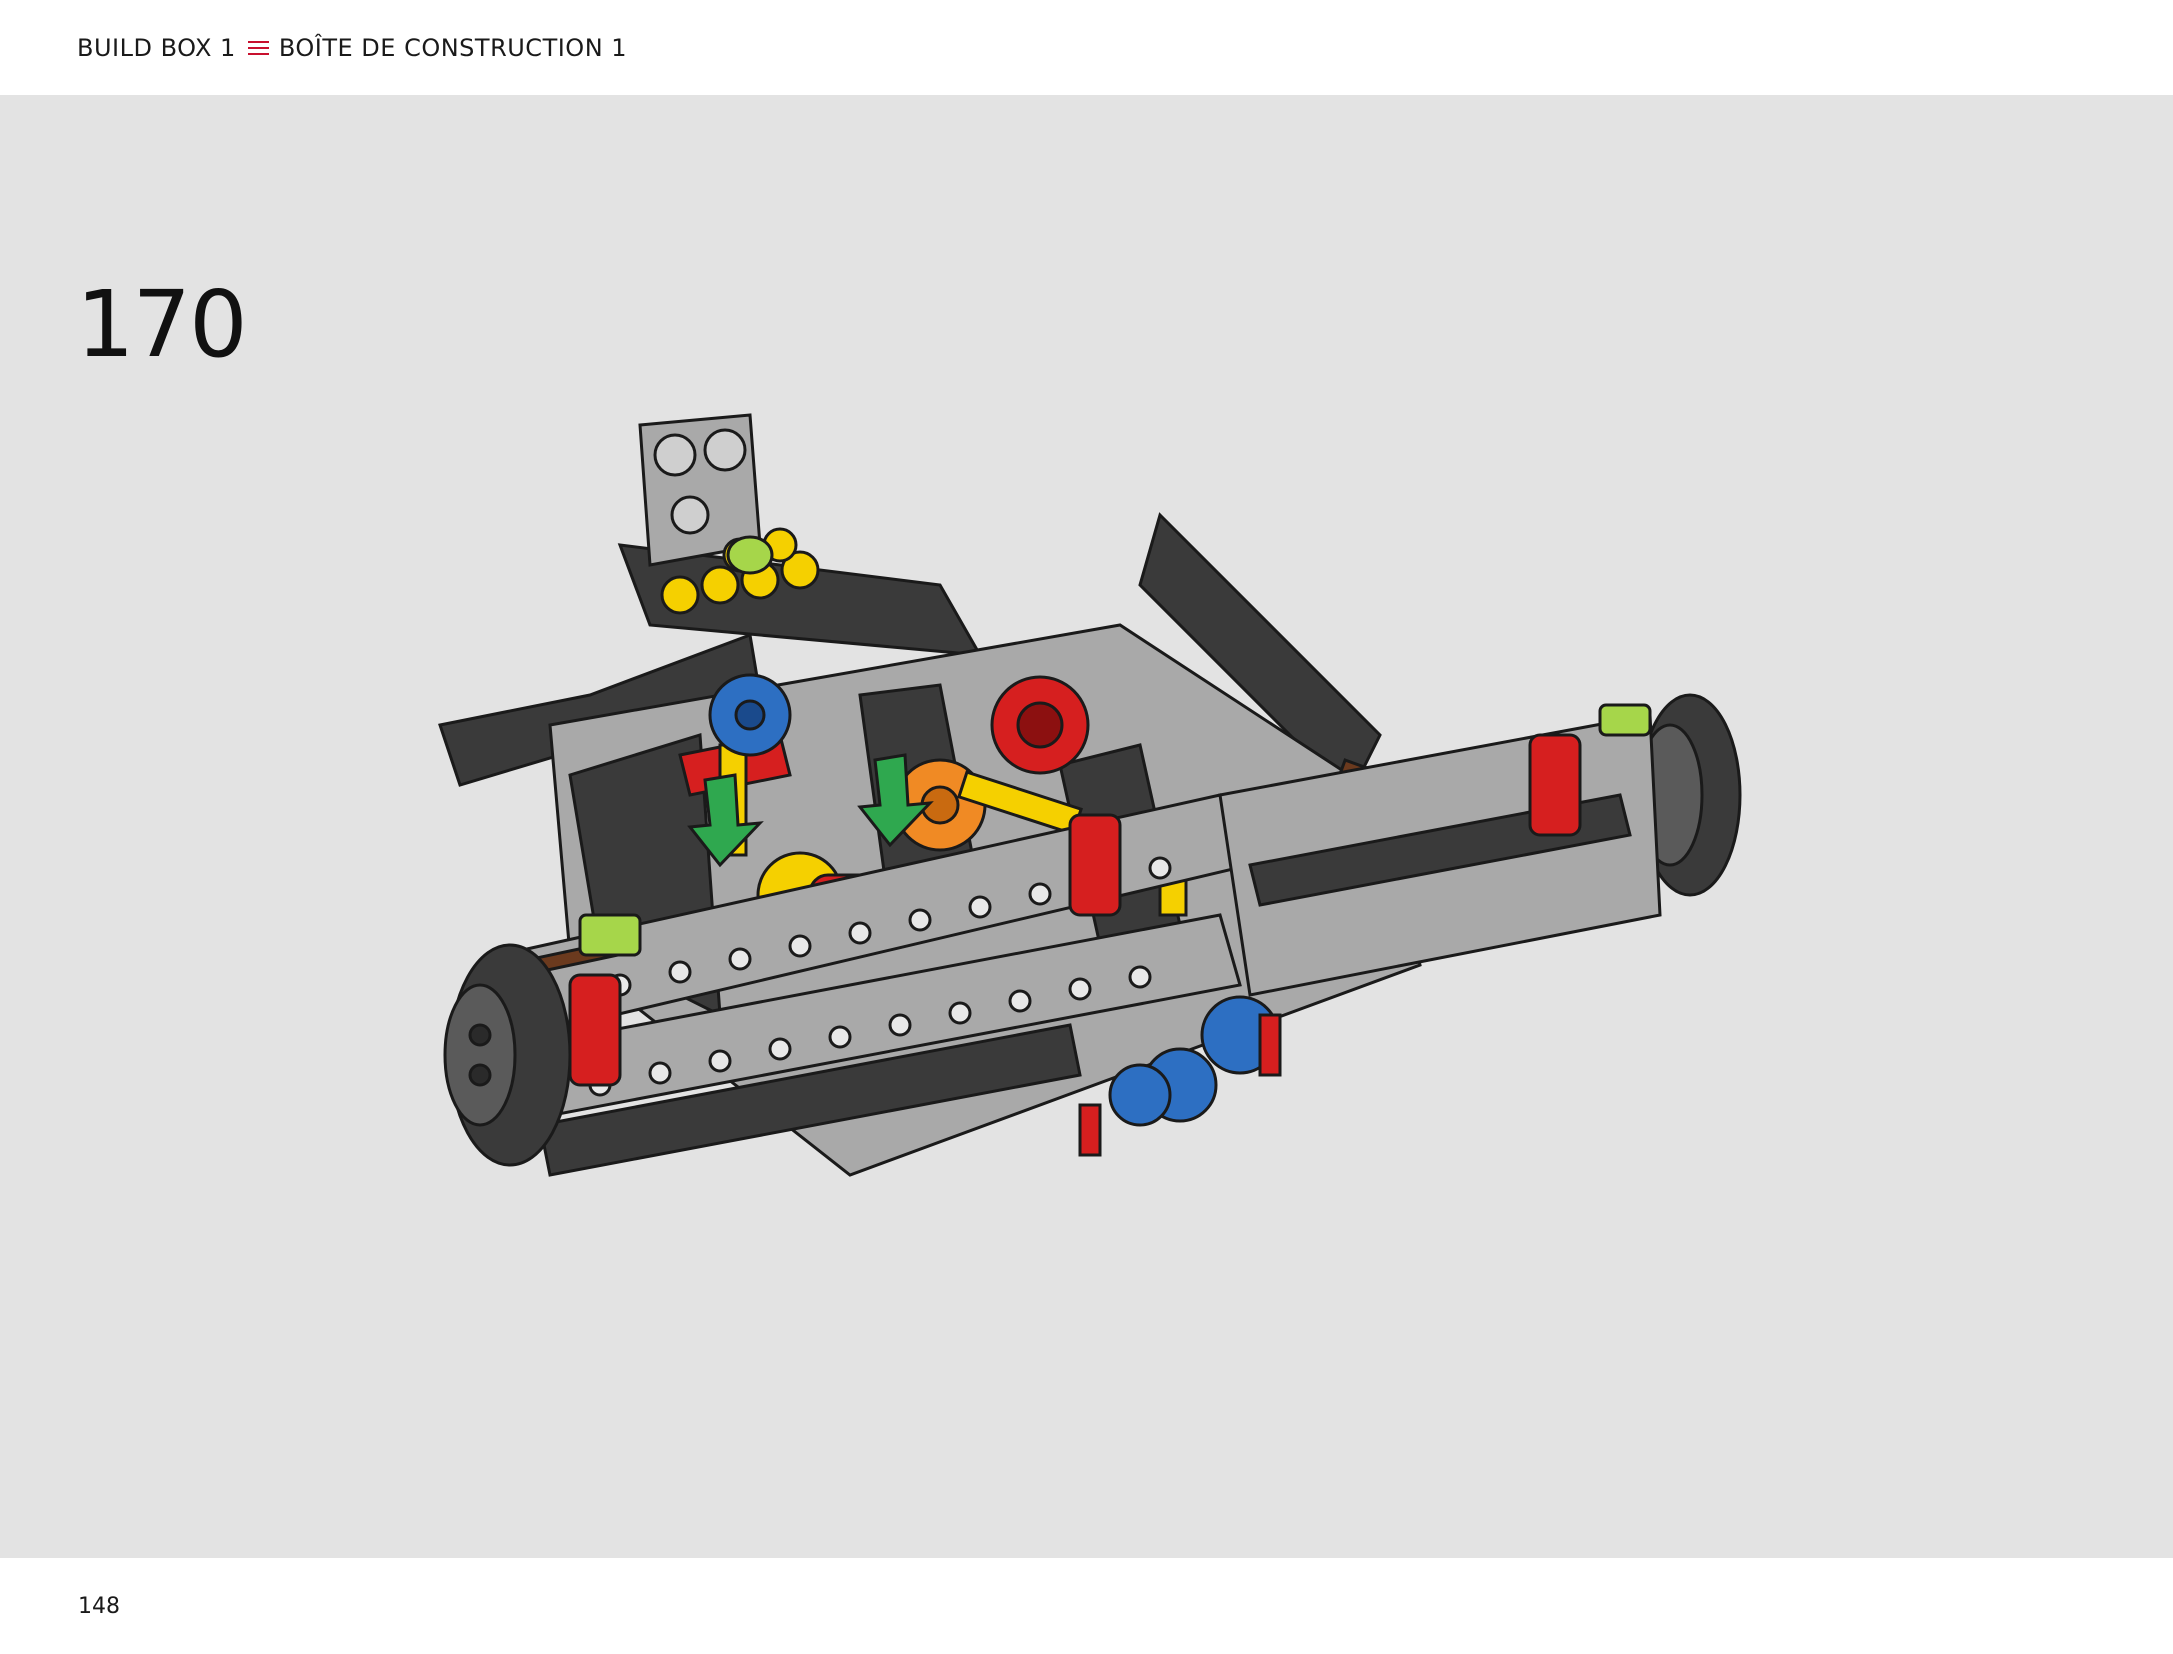  I want to click on build-box-label-en: BUILD BOX 1, so click(156, 48).